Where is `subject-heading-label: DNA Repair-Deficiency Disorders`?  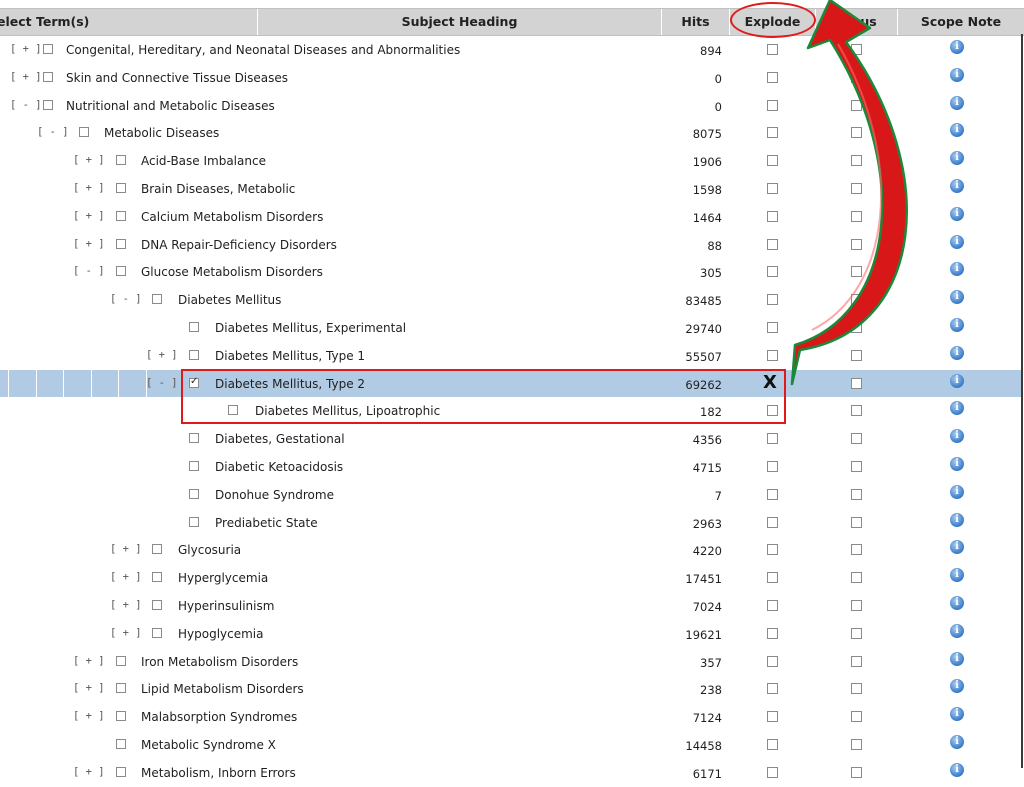 subject-heading-label: DNA Repair-Deficiency Disorders is located at coordinates (239, 245).